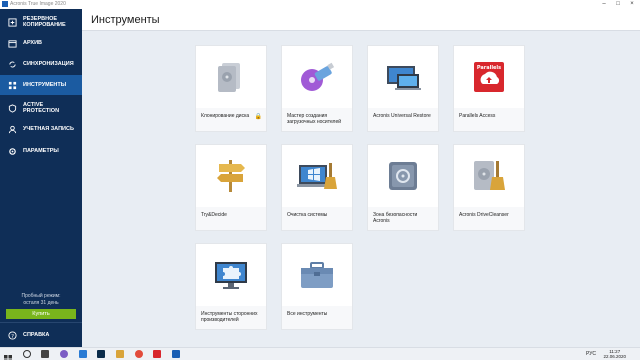 Image resolution: width=640 pixels, height=360 pixels. Describe the element at coordinates (317, 176) in the screenshot. I see `system-cleanup-icon` at that location.